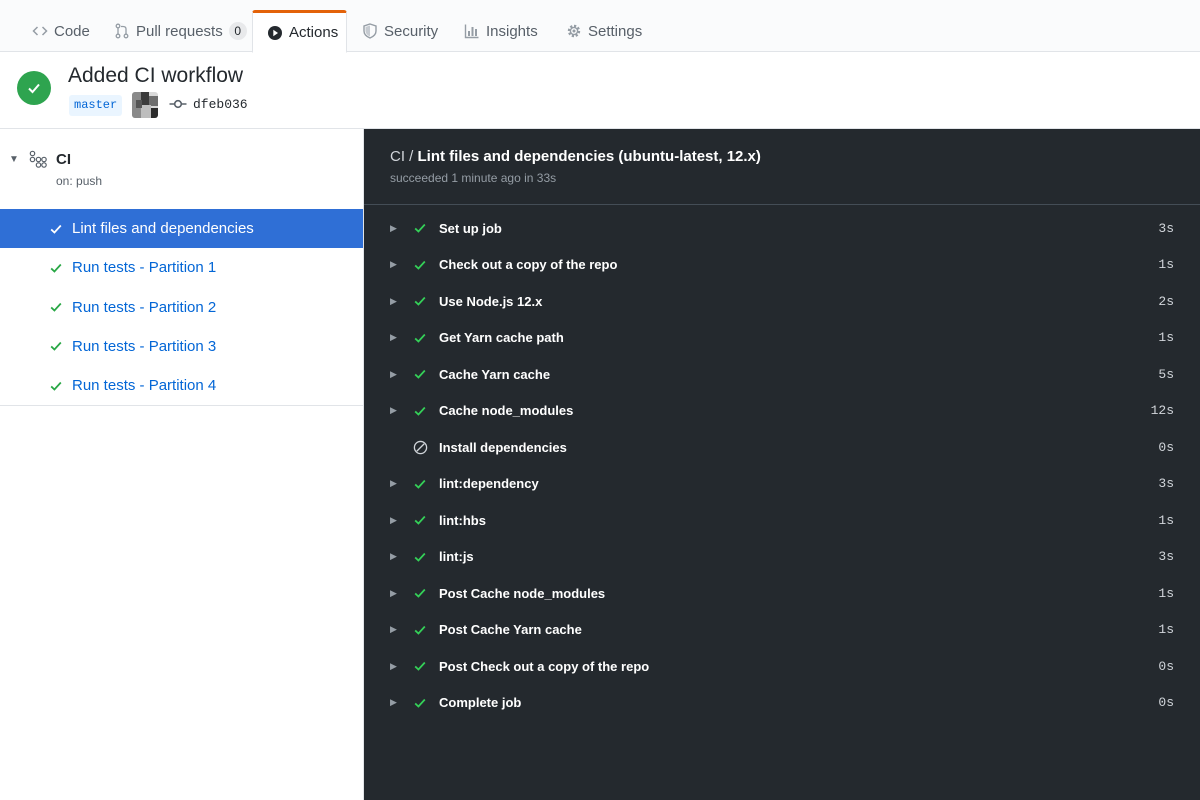  What do you see at coordinates (782, 228) in the screenshot?
I see `step-row: ▶ Set up job 3s` at bounding box center [782, 228].